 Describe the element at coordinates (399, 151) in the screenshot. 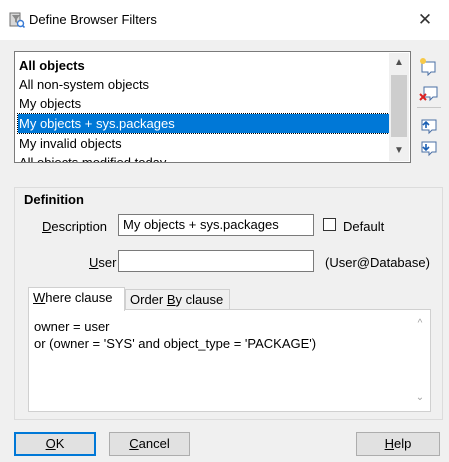

I see `scroll-down-icon: ▼` at that location.